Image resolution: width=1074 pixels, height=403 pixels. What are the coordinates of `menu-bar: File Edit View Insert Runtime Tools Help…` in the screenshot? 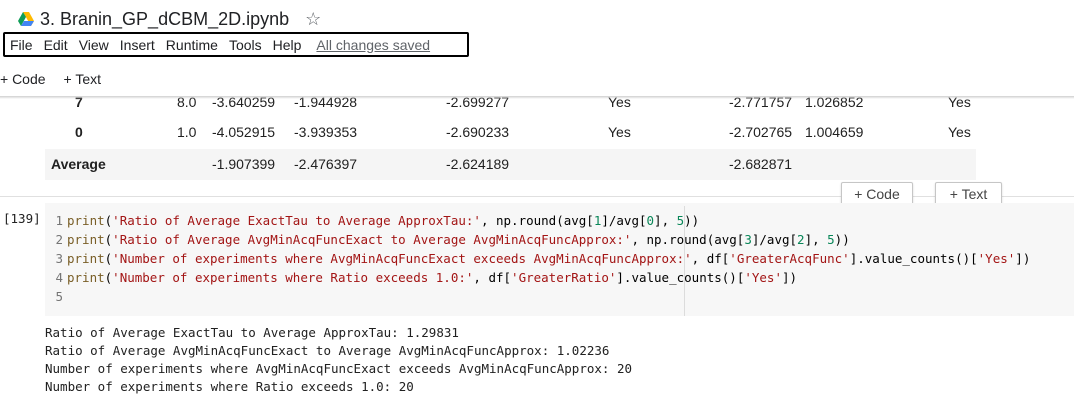 It's located at (236, 44).